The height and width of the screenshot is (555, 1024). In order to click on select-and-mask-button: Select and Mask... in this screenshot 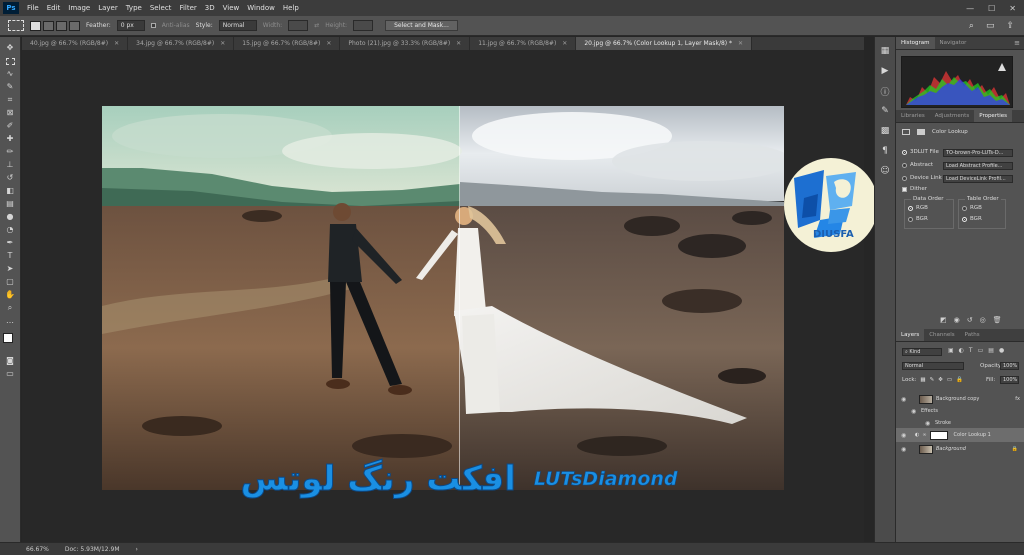, I will do `click(421, 25)`.